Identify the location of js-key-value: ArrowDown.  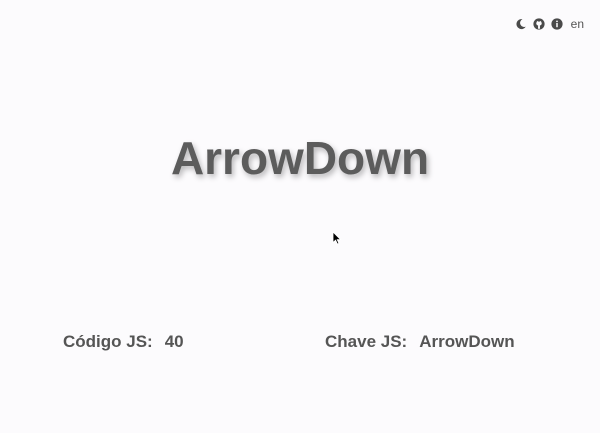
(467, 341).